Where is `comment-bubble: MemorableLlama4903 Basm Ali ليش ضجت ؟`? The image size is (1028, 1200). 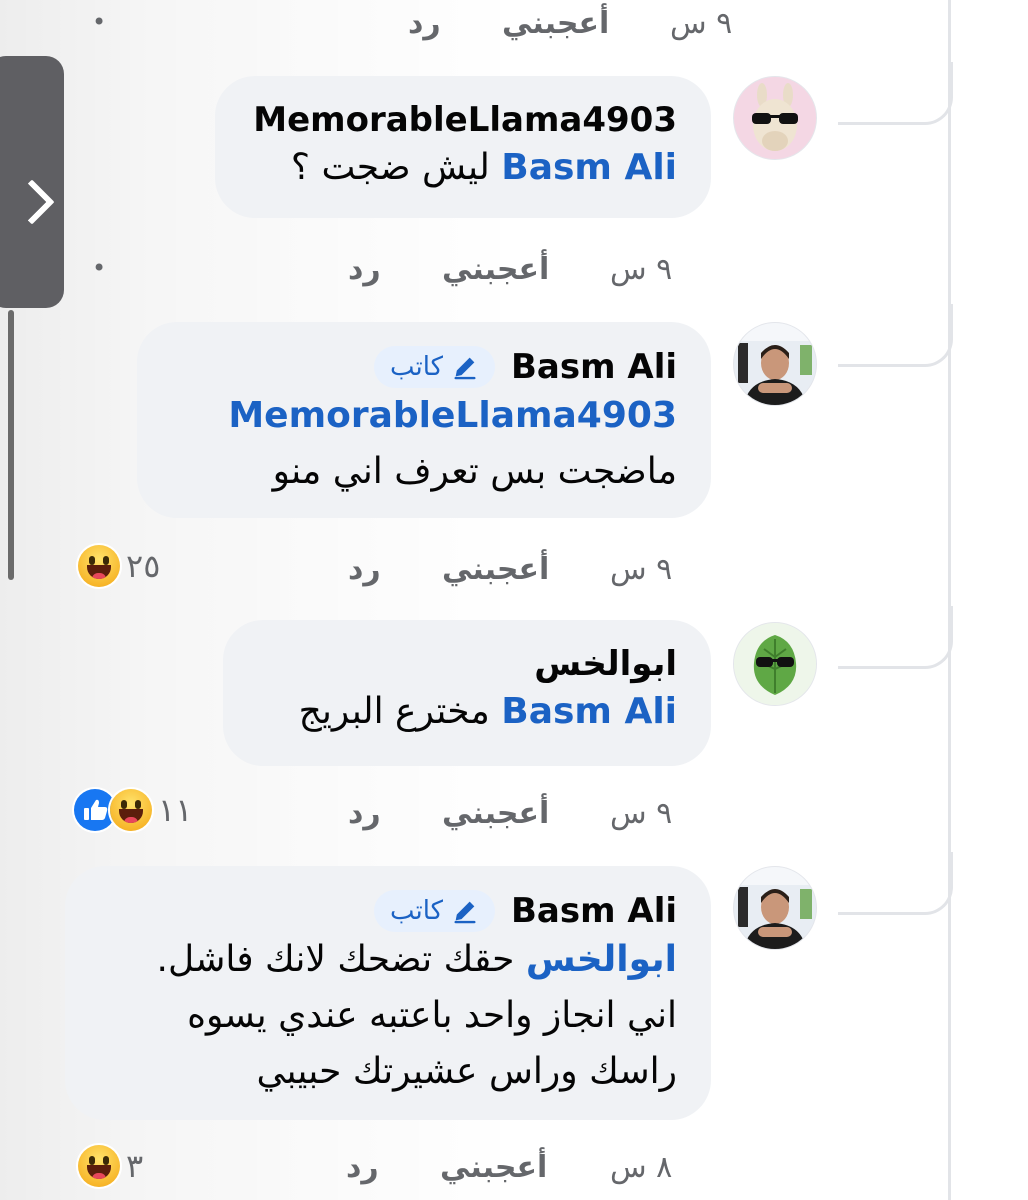 comment-bubble: MemorableLlama4903 Basm Ali ليش ضجت ؟ is located at coordinates (463, 147).